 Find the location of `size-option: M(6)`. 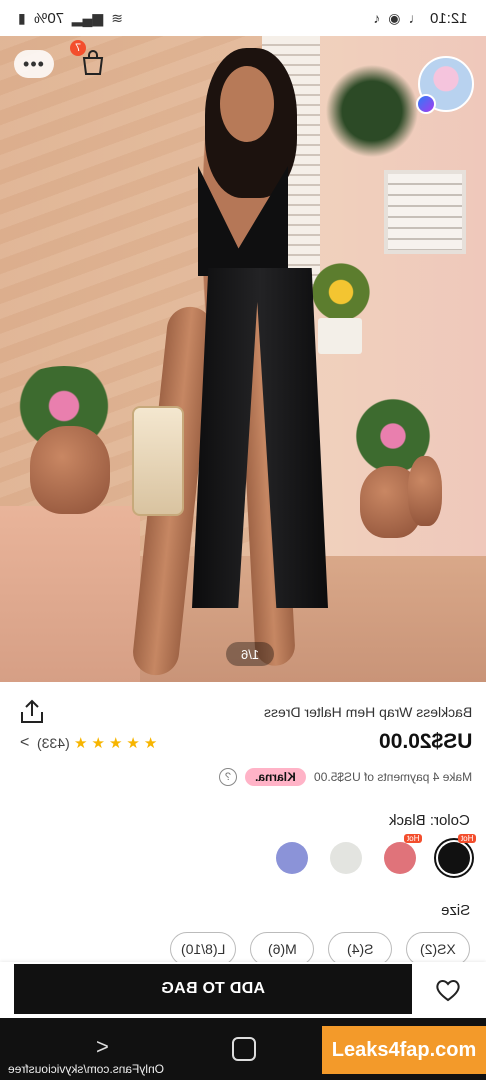

size-option: M(6) is located at coordinates (282, 949).